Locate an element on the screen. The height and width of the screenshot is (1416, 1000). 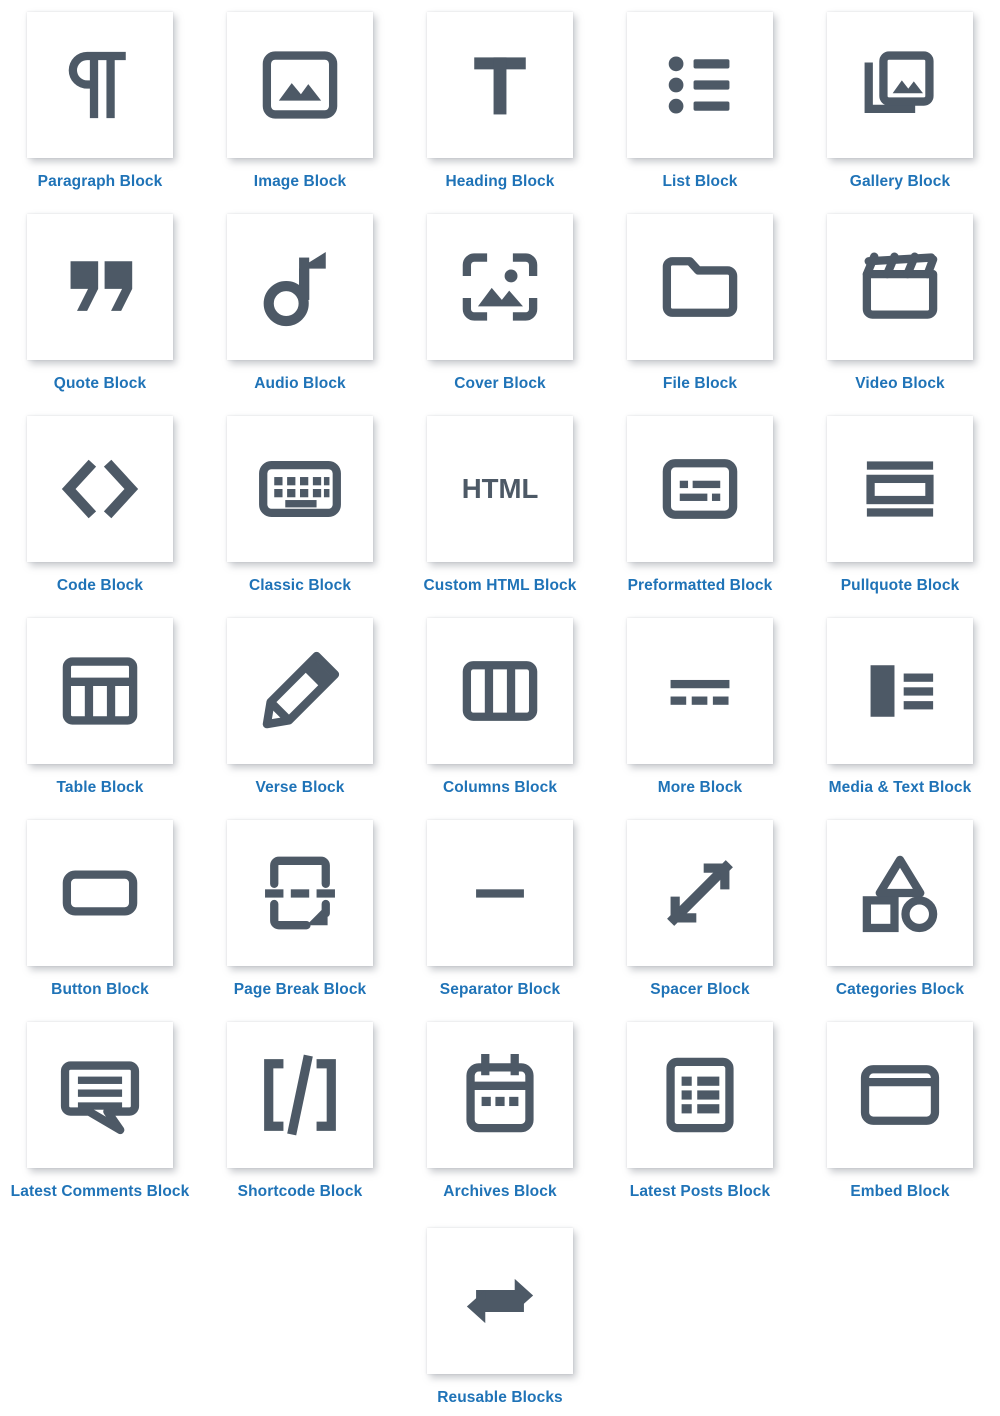
block-type-item: Latest Posts Block is located at coordinates (700, 1123).